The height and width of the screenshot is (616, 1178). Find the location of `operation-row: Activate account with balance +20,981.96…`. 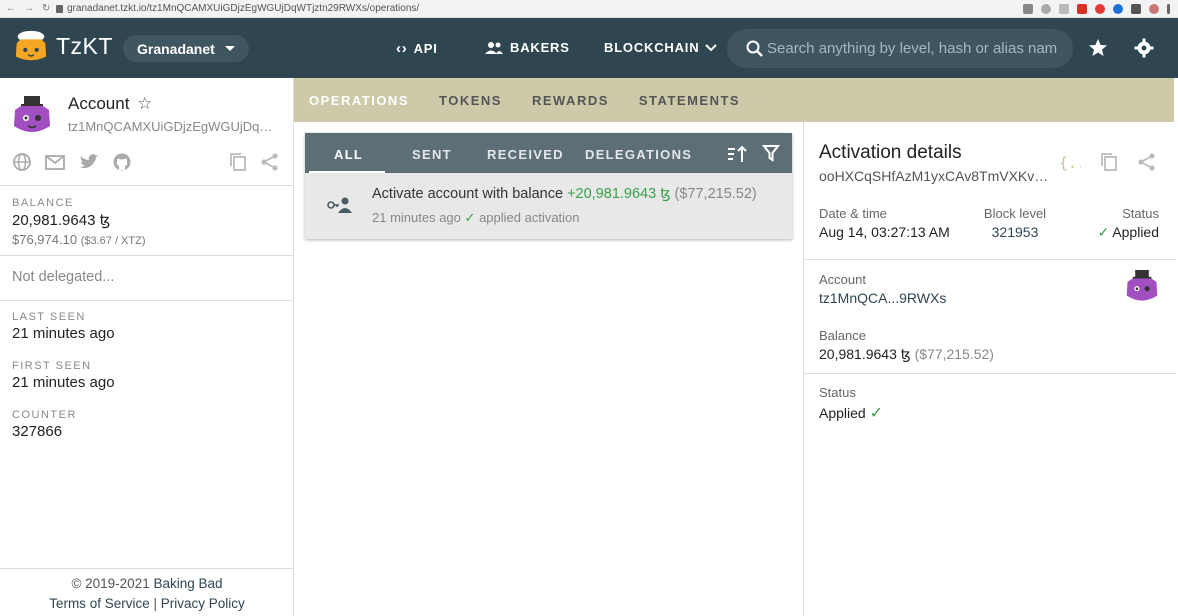

operation-row: Activate account with balance +20,981.96… is located at coordinates (548, 206).